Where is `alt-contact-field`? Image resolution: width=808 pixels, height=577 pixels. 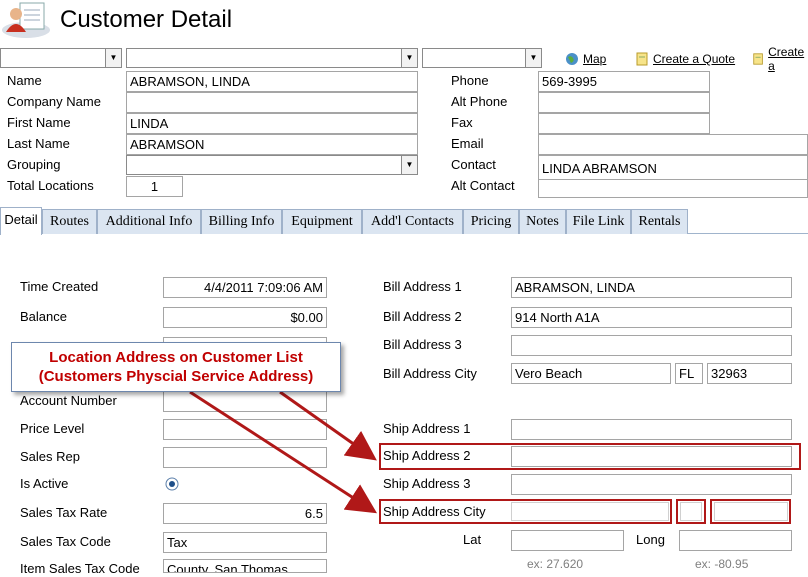 alt-contact-field is located at coordinates (673, 188).